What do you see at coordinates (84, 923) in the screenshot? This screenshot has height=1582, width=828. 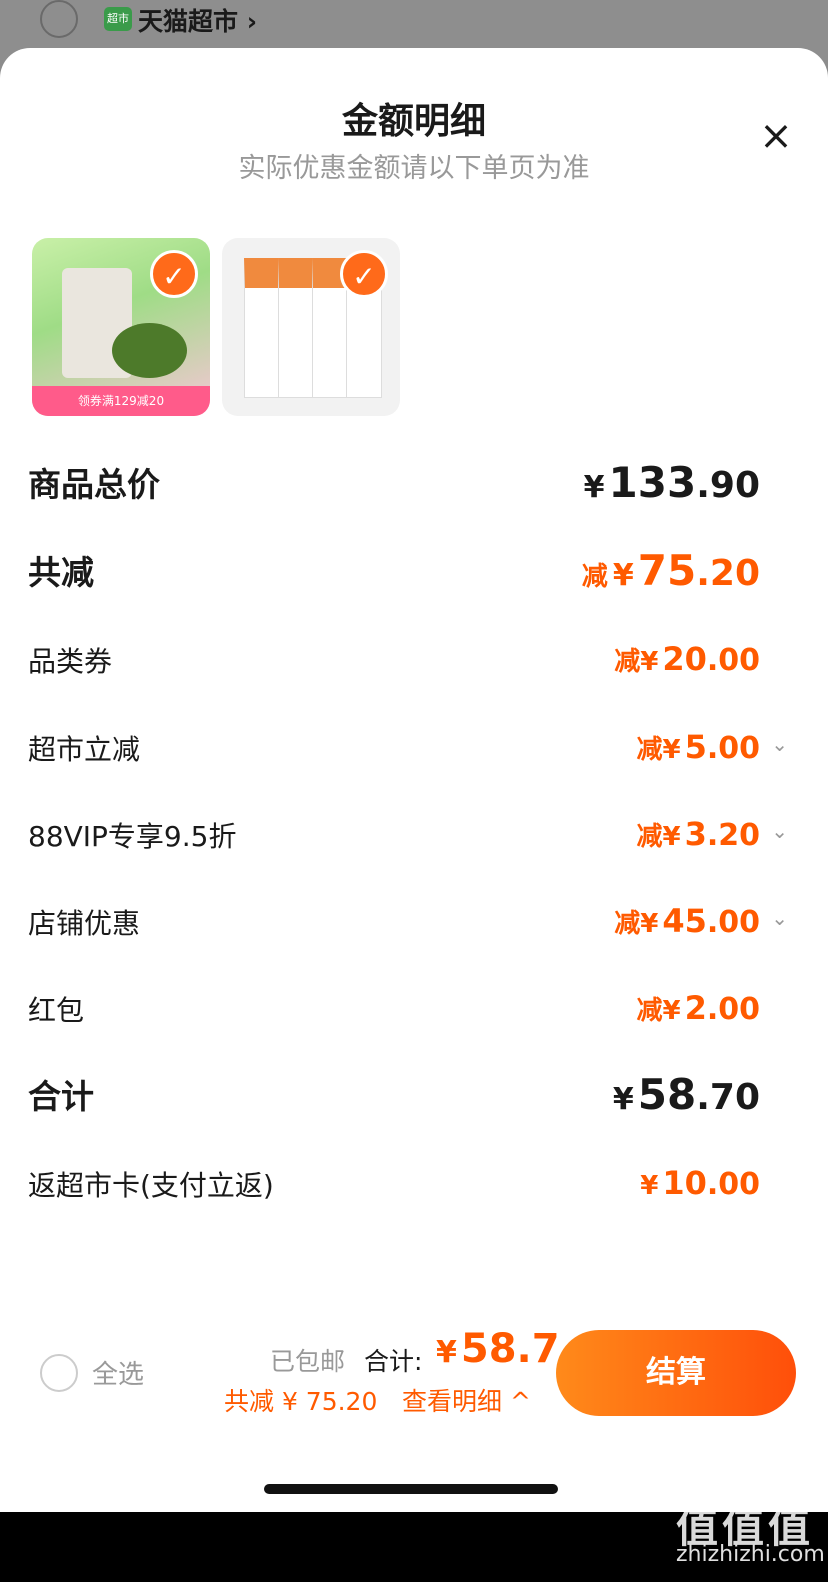 I see `discount-item-label: 店铺优惠` at bounding box center [84, 923].